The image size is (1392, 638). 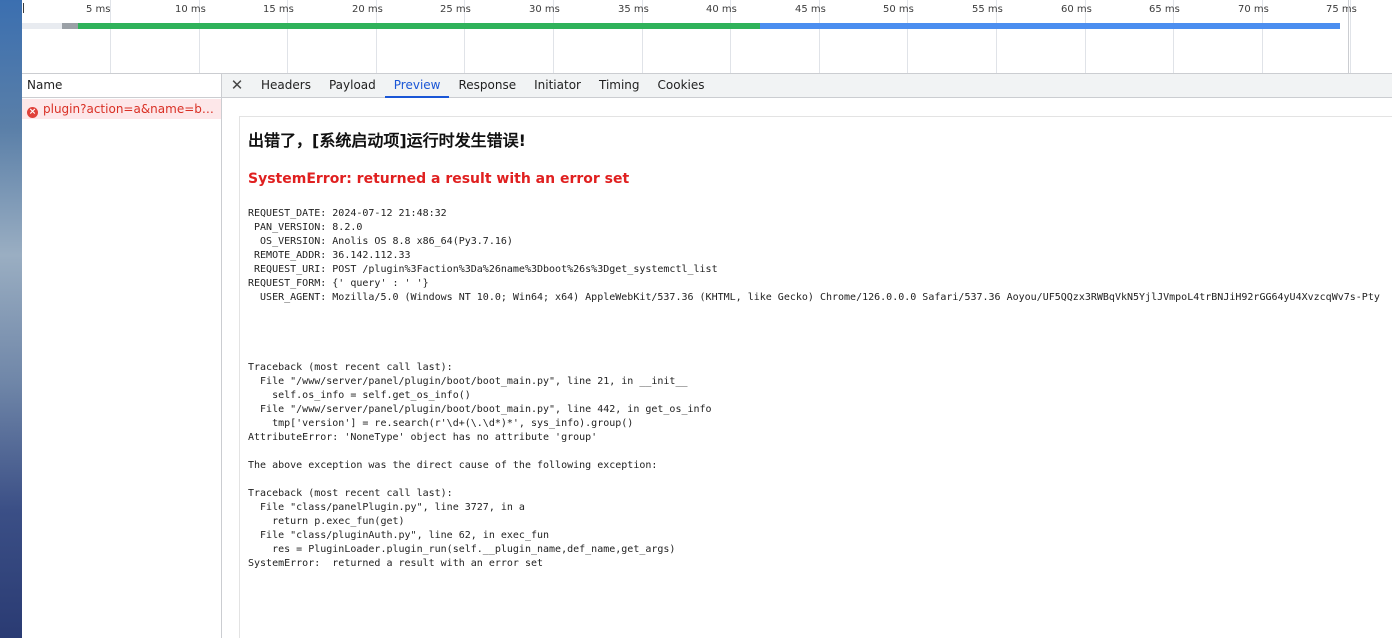 What do you see at coordinates (455, 9) in the screenshot?
I see `timeline-tick-label: 25 ms` at bounding box center [455, 9].